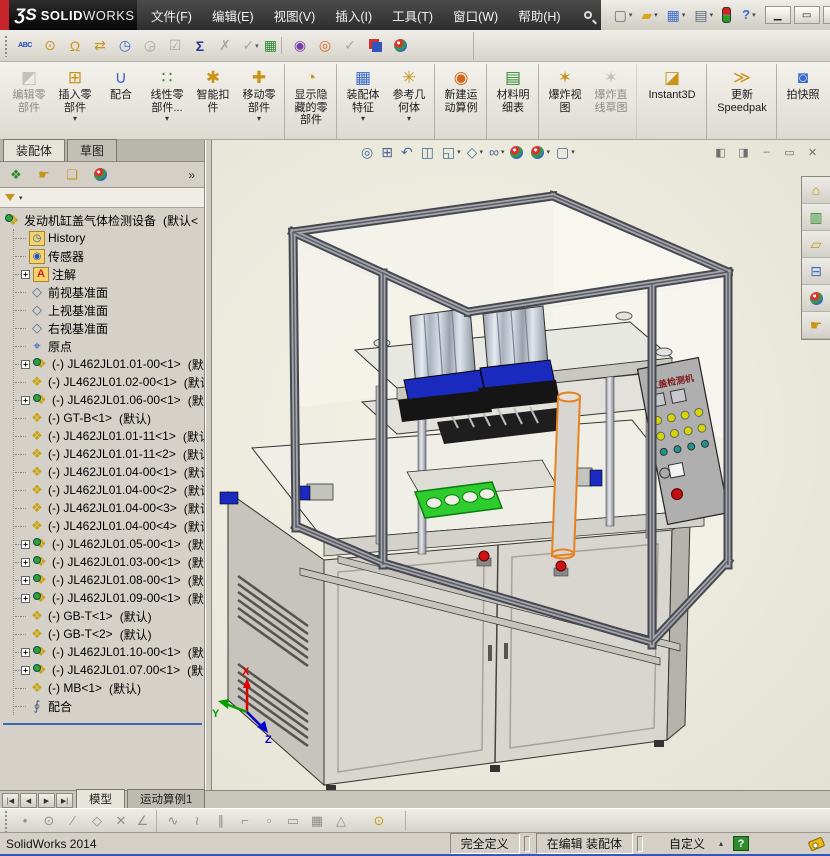 The height and width of the screenshot is (856, 830). What do you see at coordinates (353, 15) in the screenshot?
I see `menu-item: 插入(I)` at bounding box center [353, 15].